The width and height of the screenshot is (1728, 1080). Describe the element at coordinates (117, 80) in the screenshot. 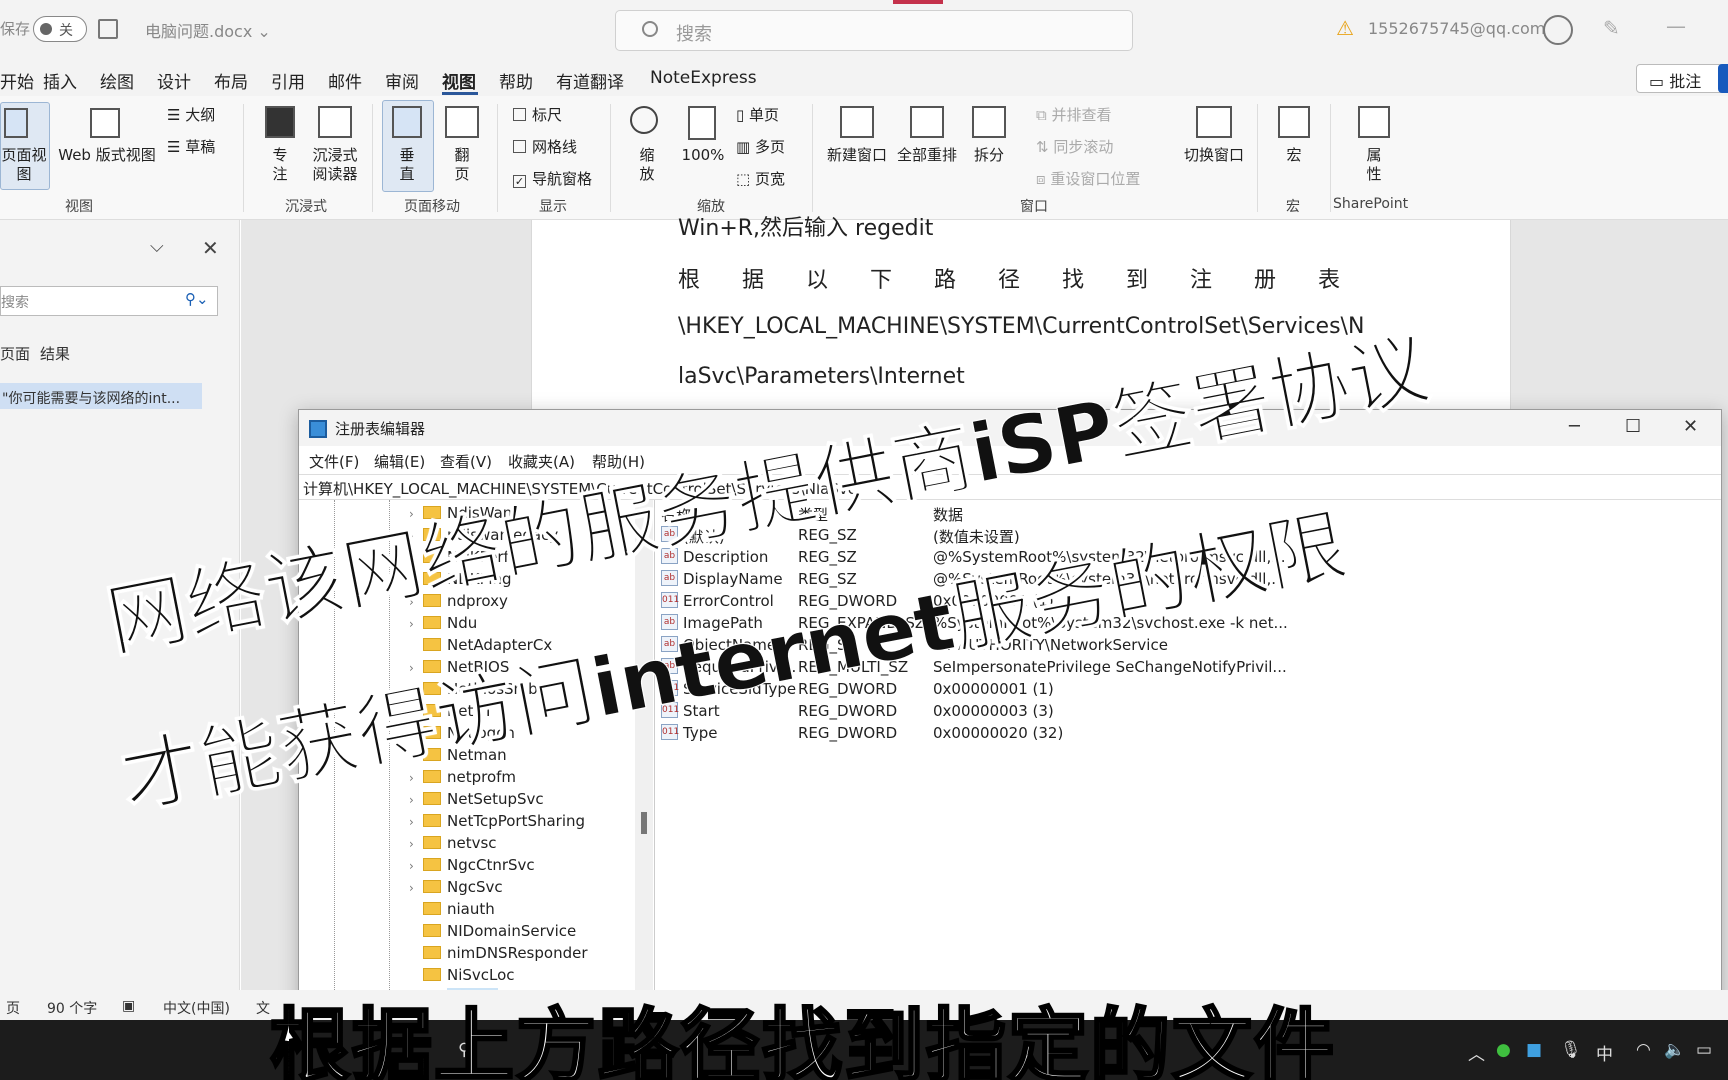

I see `tab-draw: 绘图` at that location.